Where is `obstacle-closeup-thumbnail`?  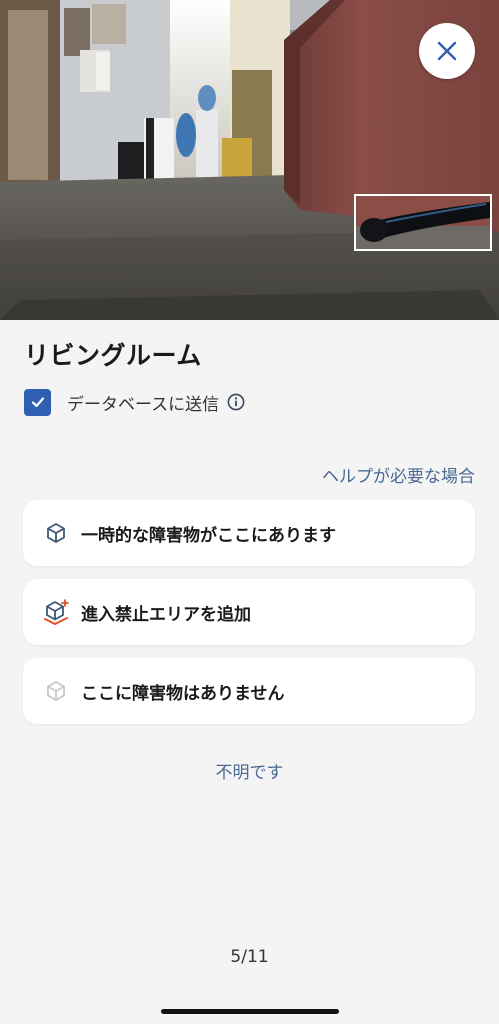
obstacle-closeup-thumbnail is located at coordinates (423, 222).